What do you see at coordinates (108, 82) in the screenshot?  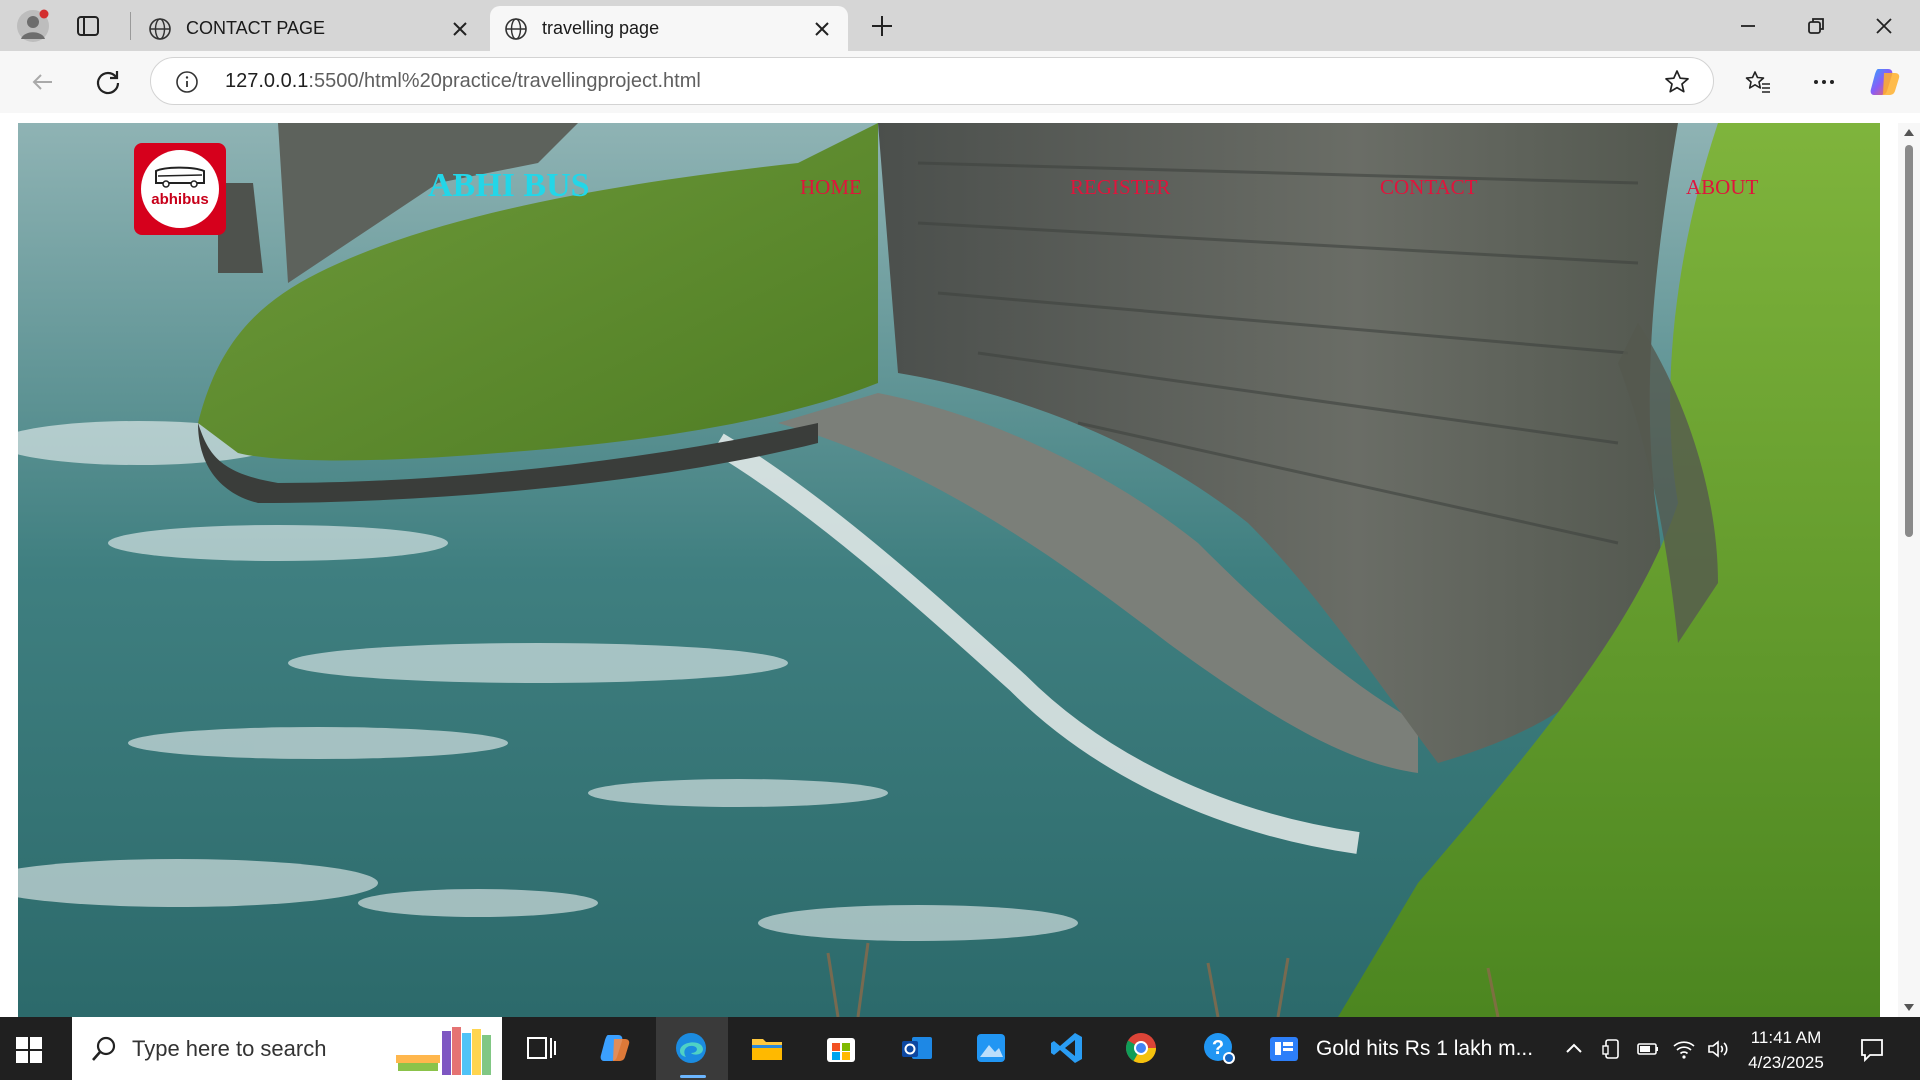 I see `reload-icon` at bounding box center [108, 82].